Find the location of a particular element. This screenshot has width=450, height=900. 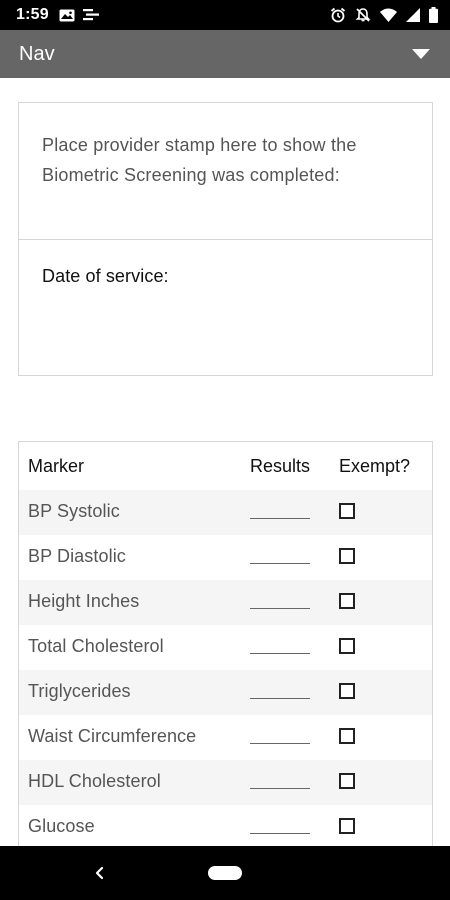

marker-name: Waist Circumference is located at coordinates (112, 736).